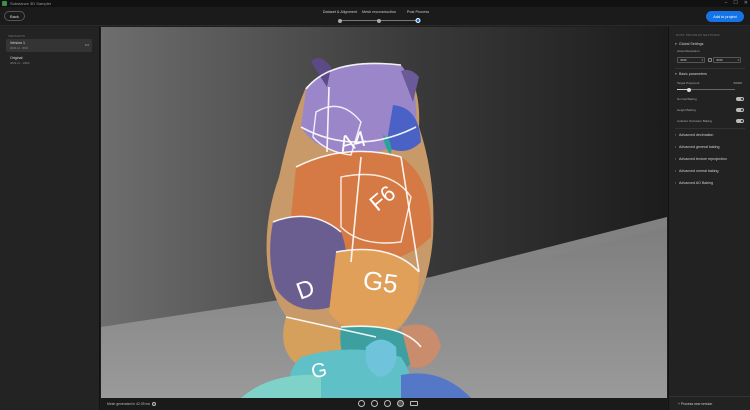 The height and width of the screenshot is (410, 750). Describe the element at coordinates (698, 35) in the screenshot. I see `panel-title: POST PROCESS SETTINGS` at that location.